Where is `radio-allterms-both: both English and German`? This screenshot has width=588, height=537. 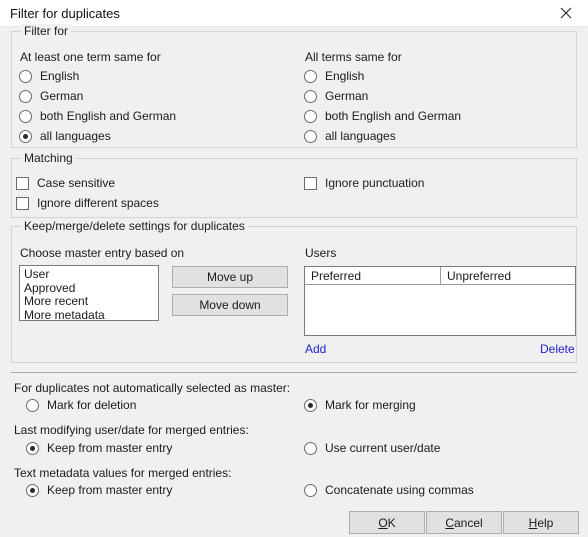 radio-allterms-both: both English and German is located at coordinates (382, 116).